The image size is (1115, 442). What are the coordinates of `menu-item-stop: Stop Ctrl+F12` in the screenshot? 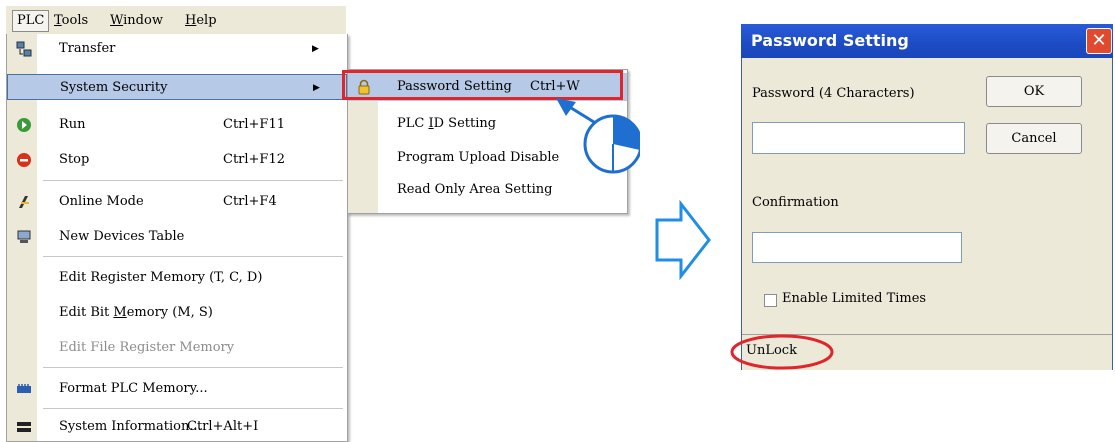 It's located at (177, 160).